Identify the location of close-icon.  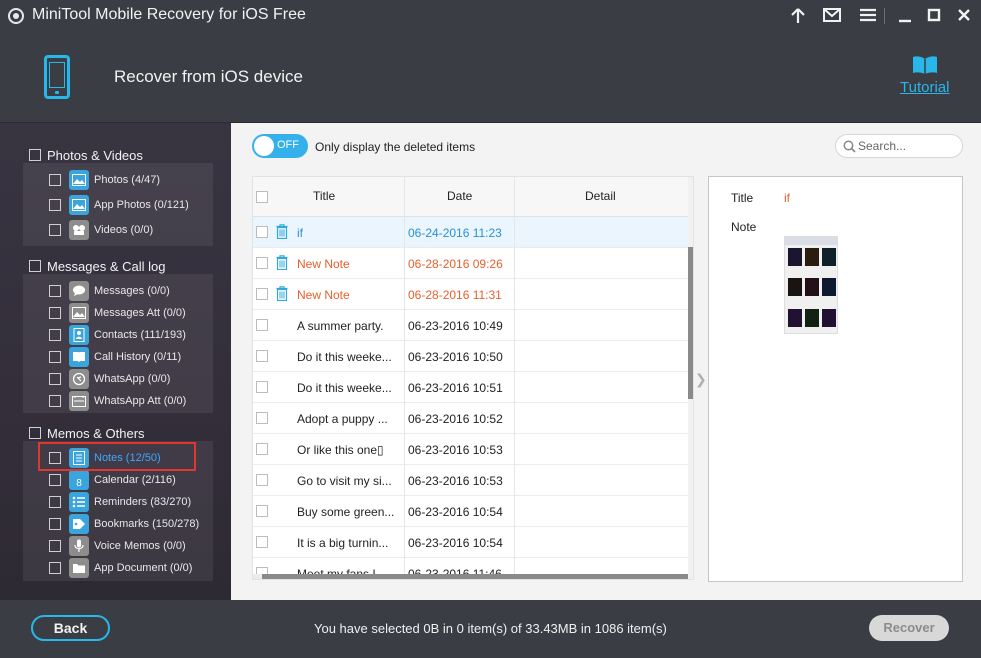
(964, 16).